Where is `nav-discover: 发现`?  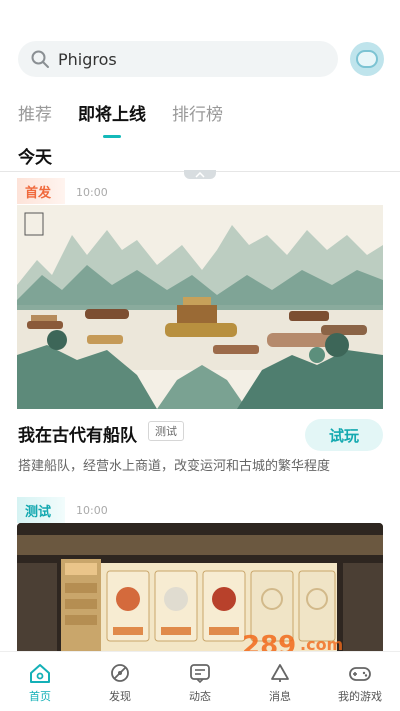
nav-discover: 发现 is located at coordinates (120, 681).